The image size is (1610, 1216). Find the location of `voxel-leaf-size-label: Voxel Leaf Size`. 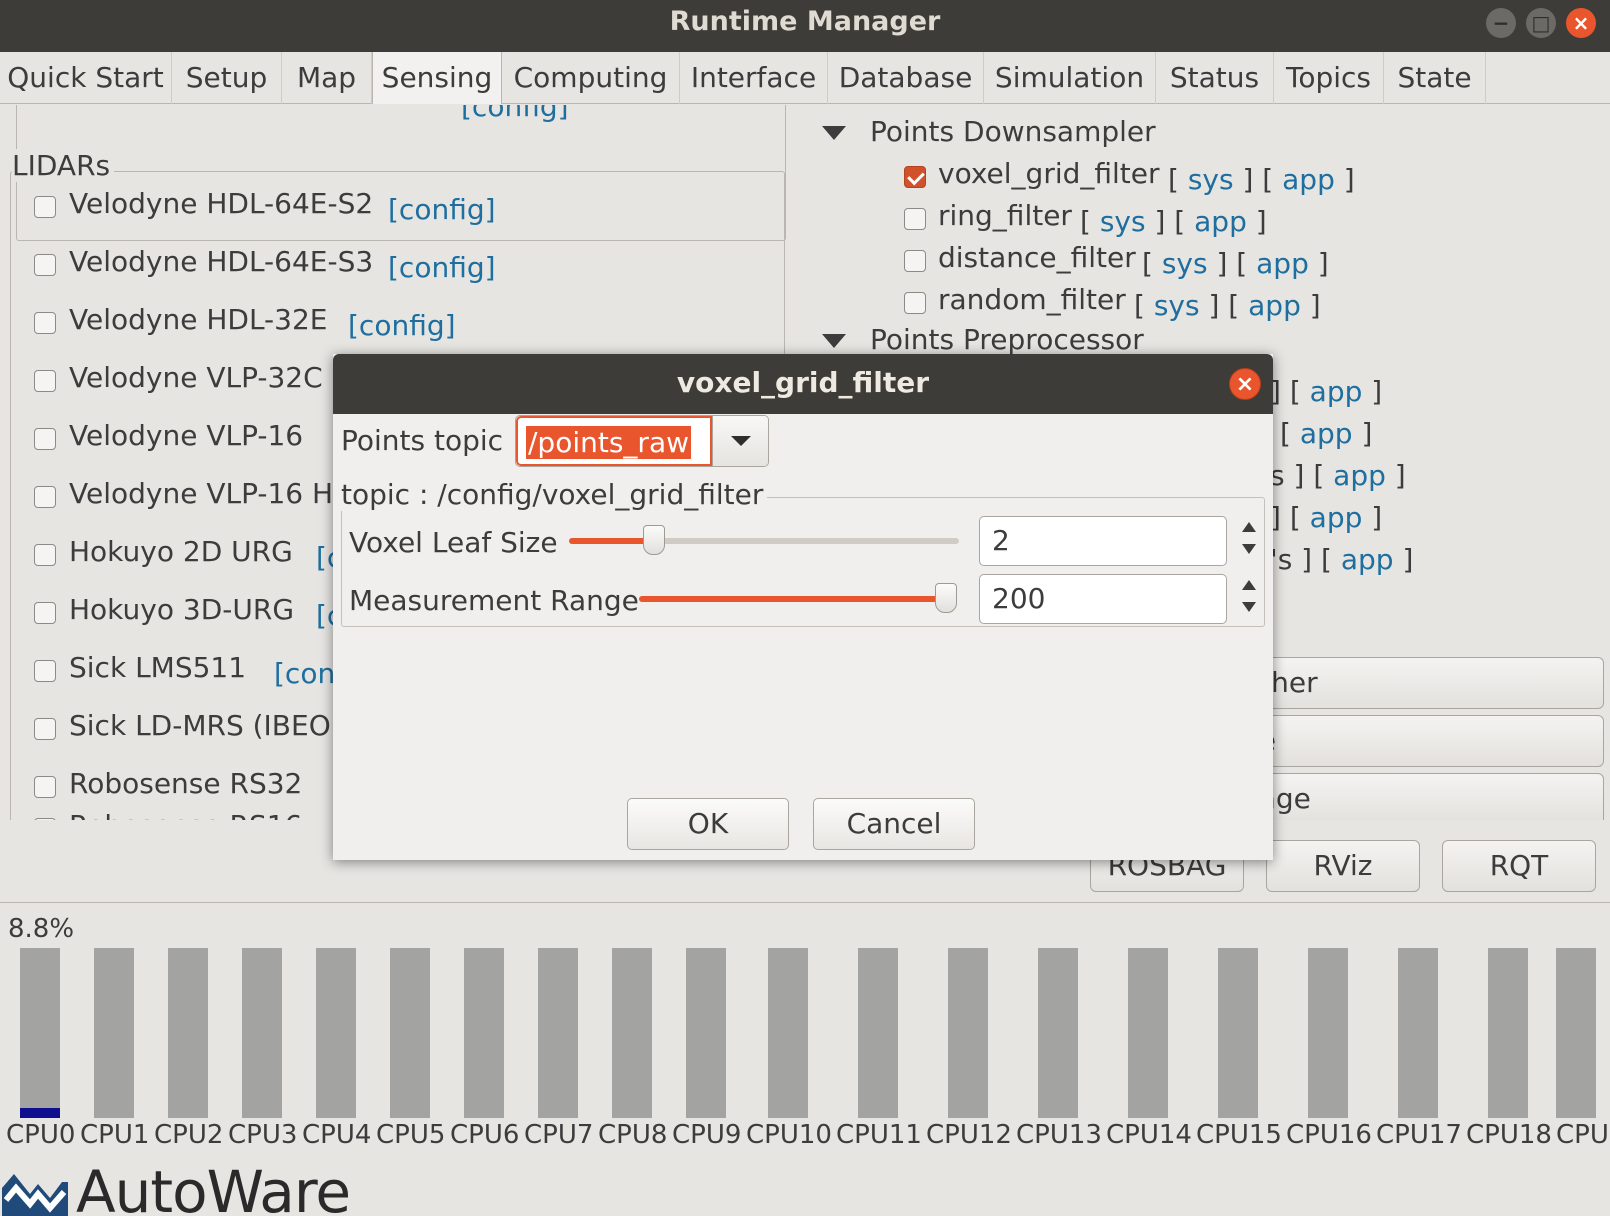

voxel-leaf-size-label: Voxel Leaf Size is located at coordinates (453, 542).